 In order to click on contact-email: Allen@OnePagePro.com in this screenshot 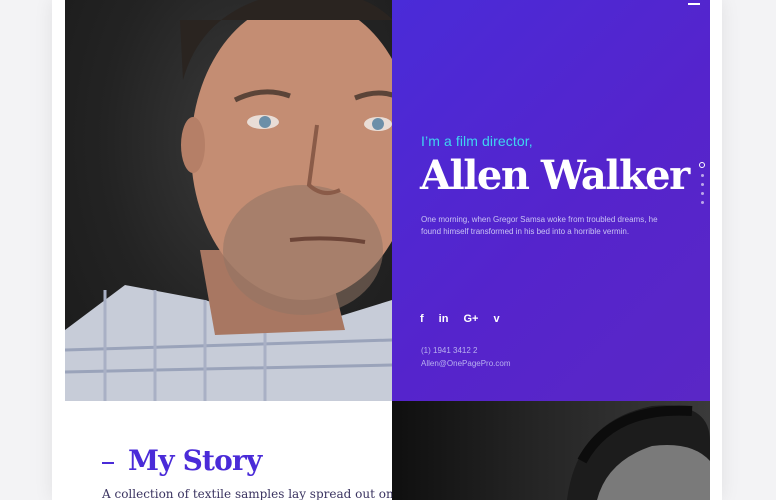, I will do `click(466, 364)`.